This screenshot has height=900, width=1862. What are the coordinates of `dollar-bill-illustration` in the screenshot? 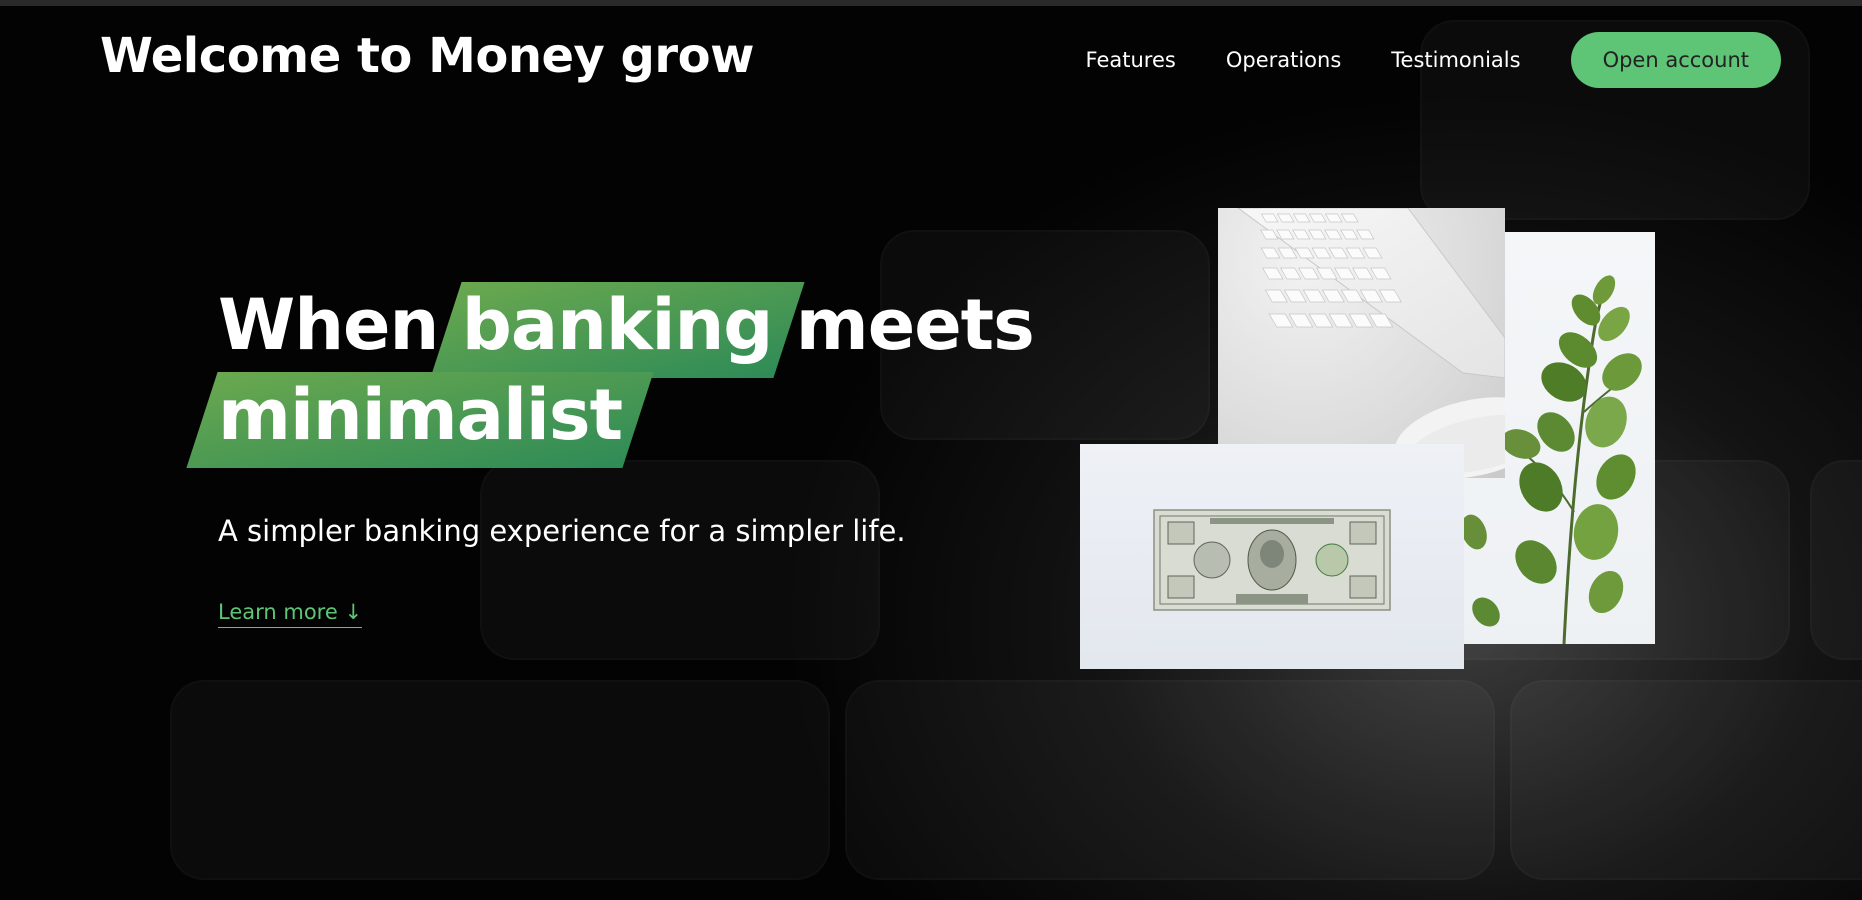 It's located at (1272, 560).